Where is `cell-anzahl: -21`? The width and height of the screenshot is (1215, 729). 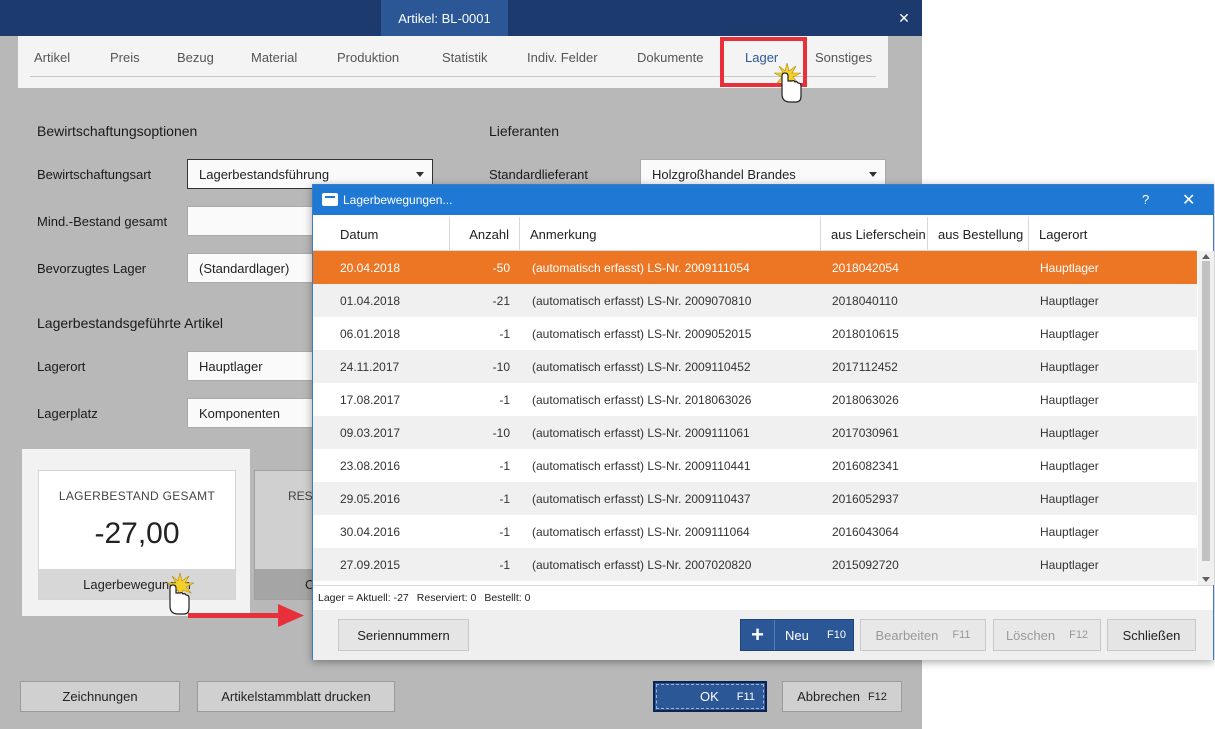 cell-anzahl: -21 is located at coordinates (501, 300).